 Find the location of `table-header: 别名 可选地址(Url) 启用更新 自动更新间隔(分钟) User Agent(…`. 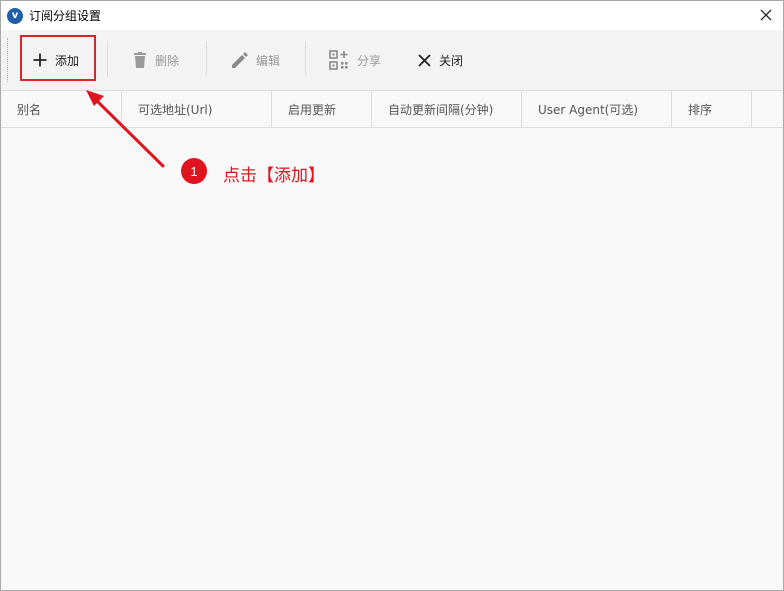

table-header: 别名 可选地址(Url) 启用更新 自动更新间隔(分钟) User Agent(… is located at coordinates (392, 109).